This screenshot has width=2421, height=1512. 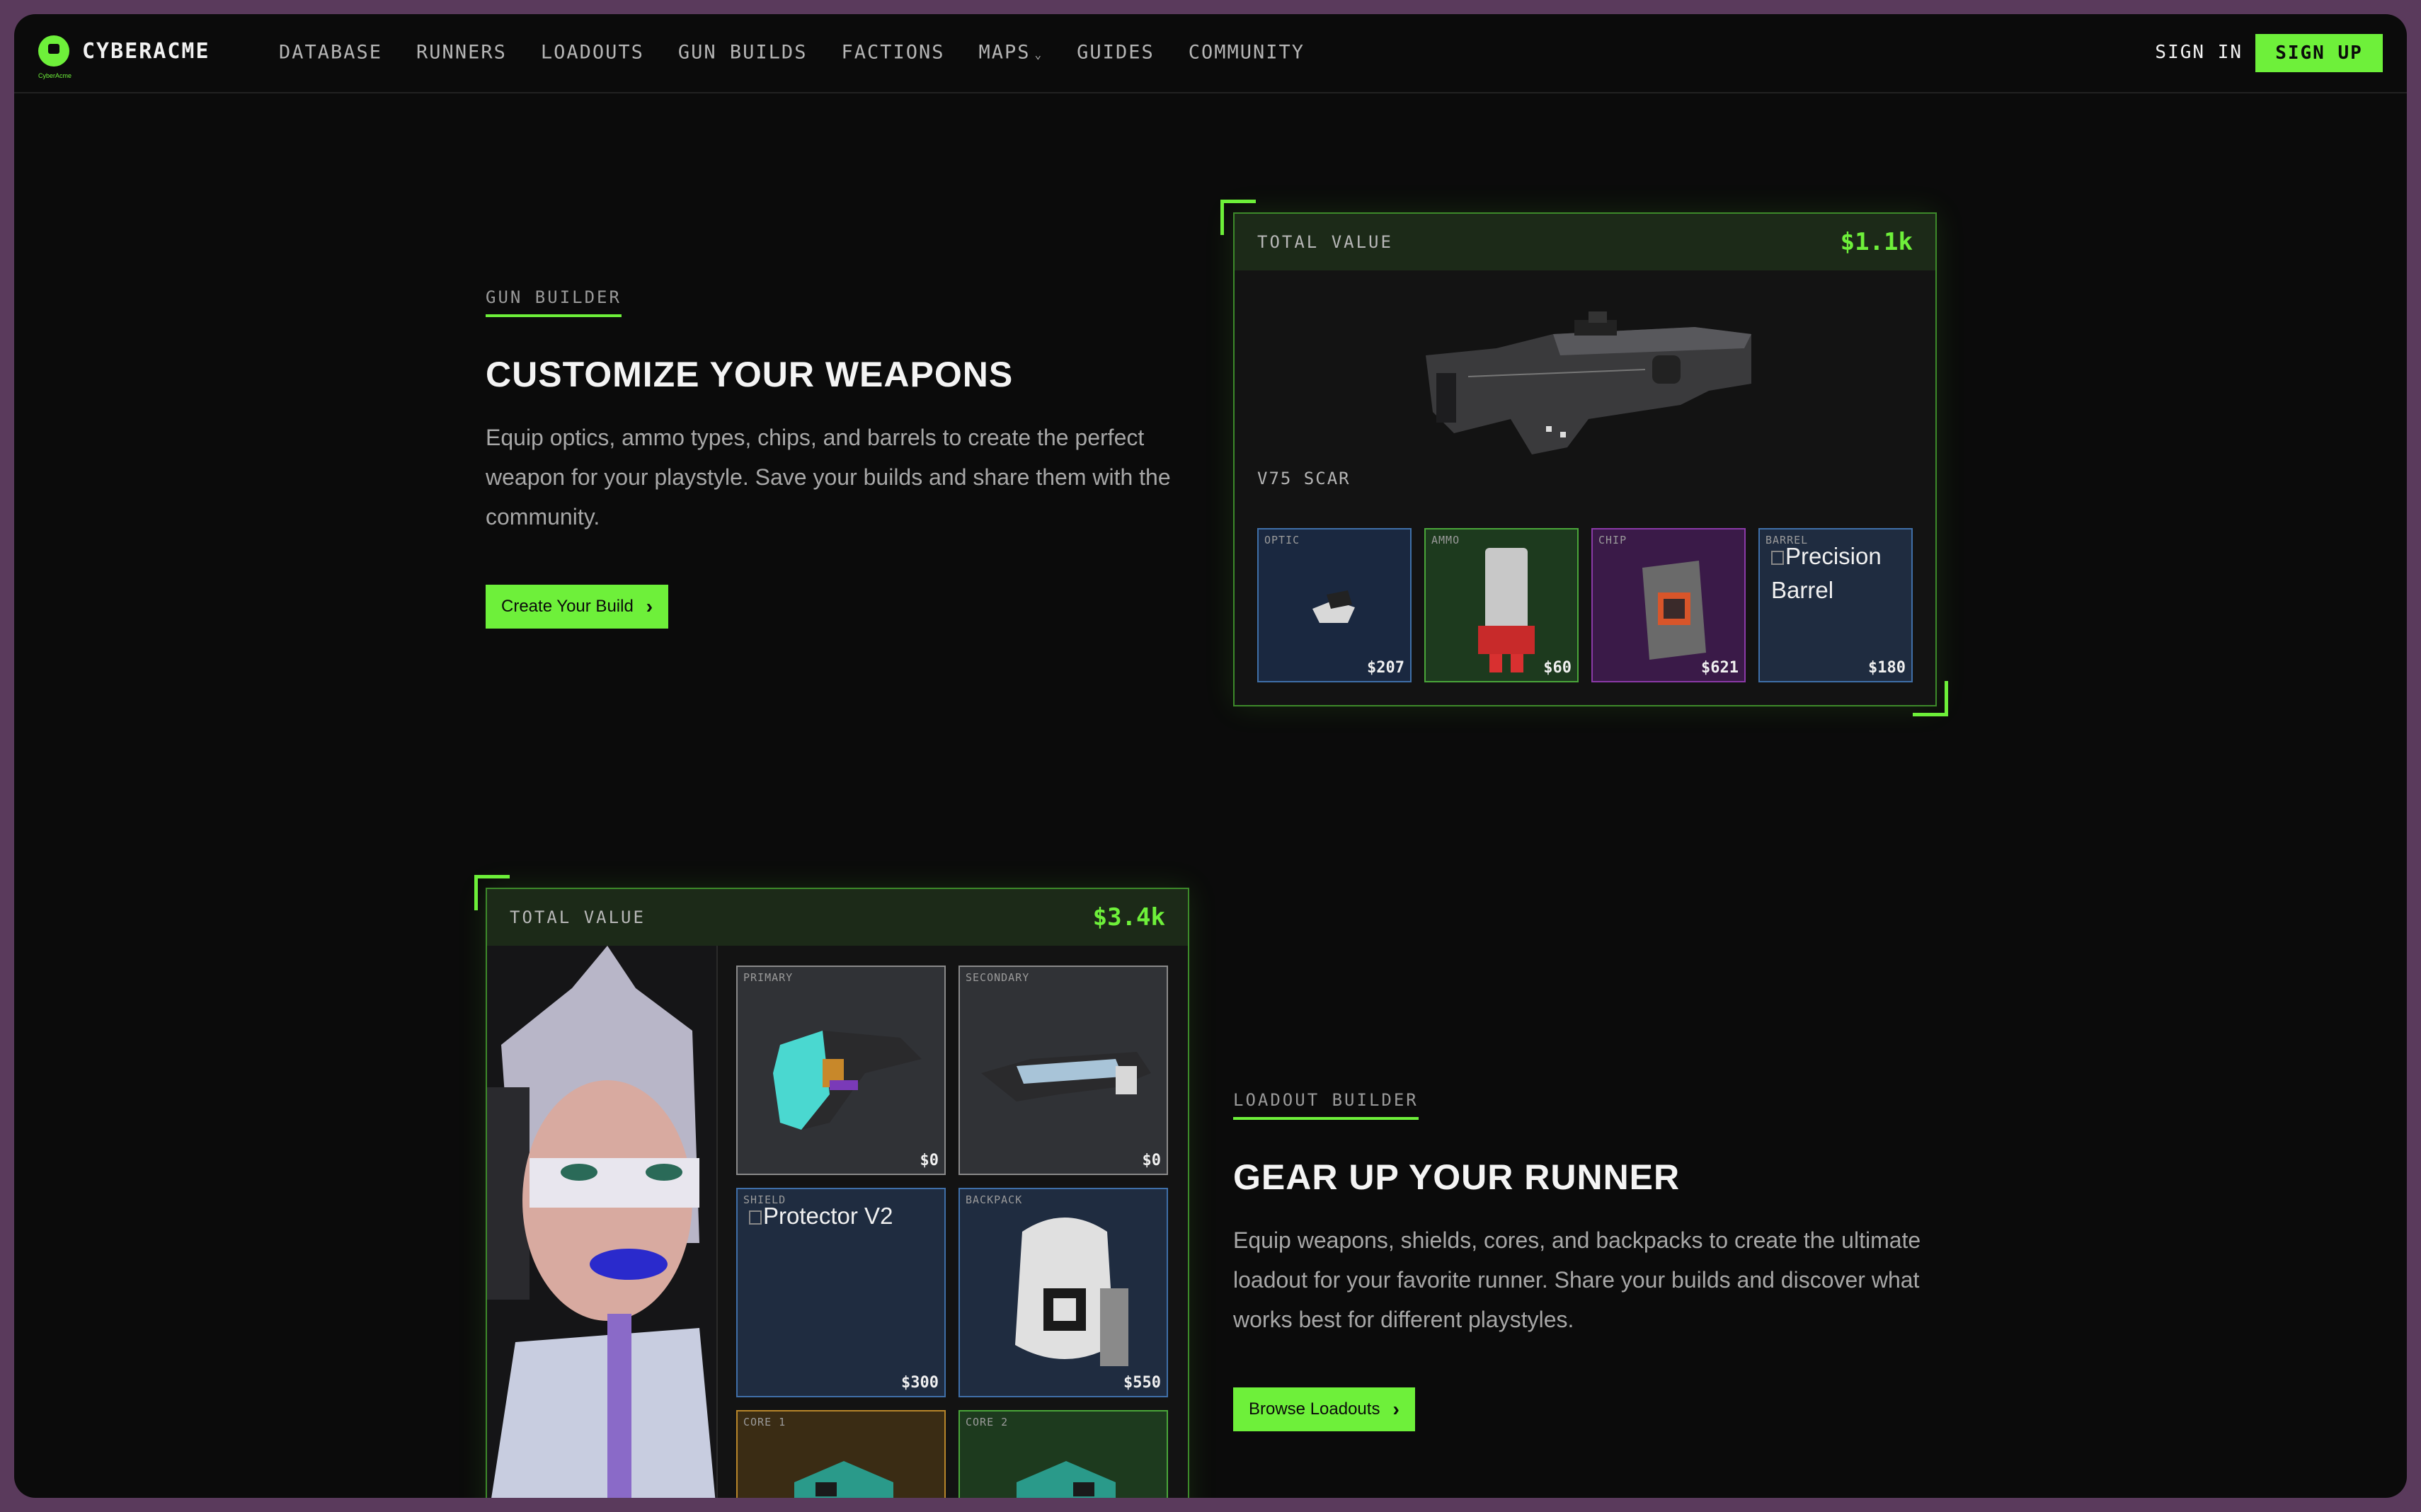 I want to click on shield-alt-text: Protector V2, so click(x=828, y=1216).